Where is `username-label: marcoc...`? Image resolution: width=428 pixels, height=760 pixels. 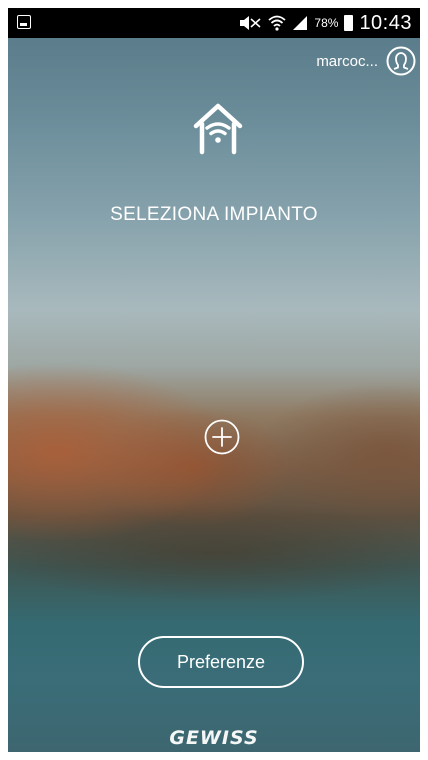
username-label: marcoc... is located at coordinates (347, 61).